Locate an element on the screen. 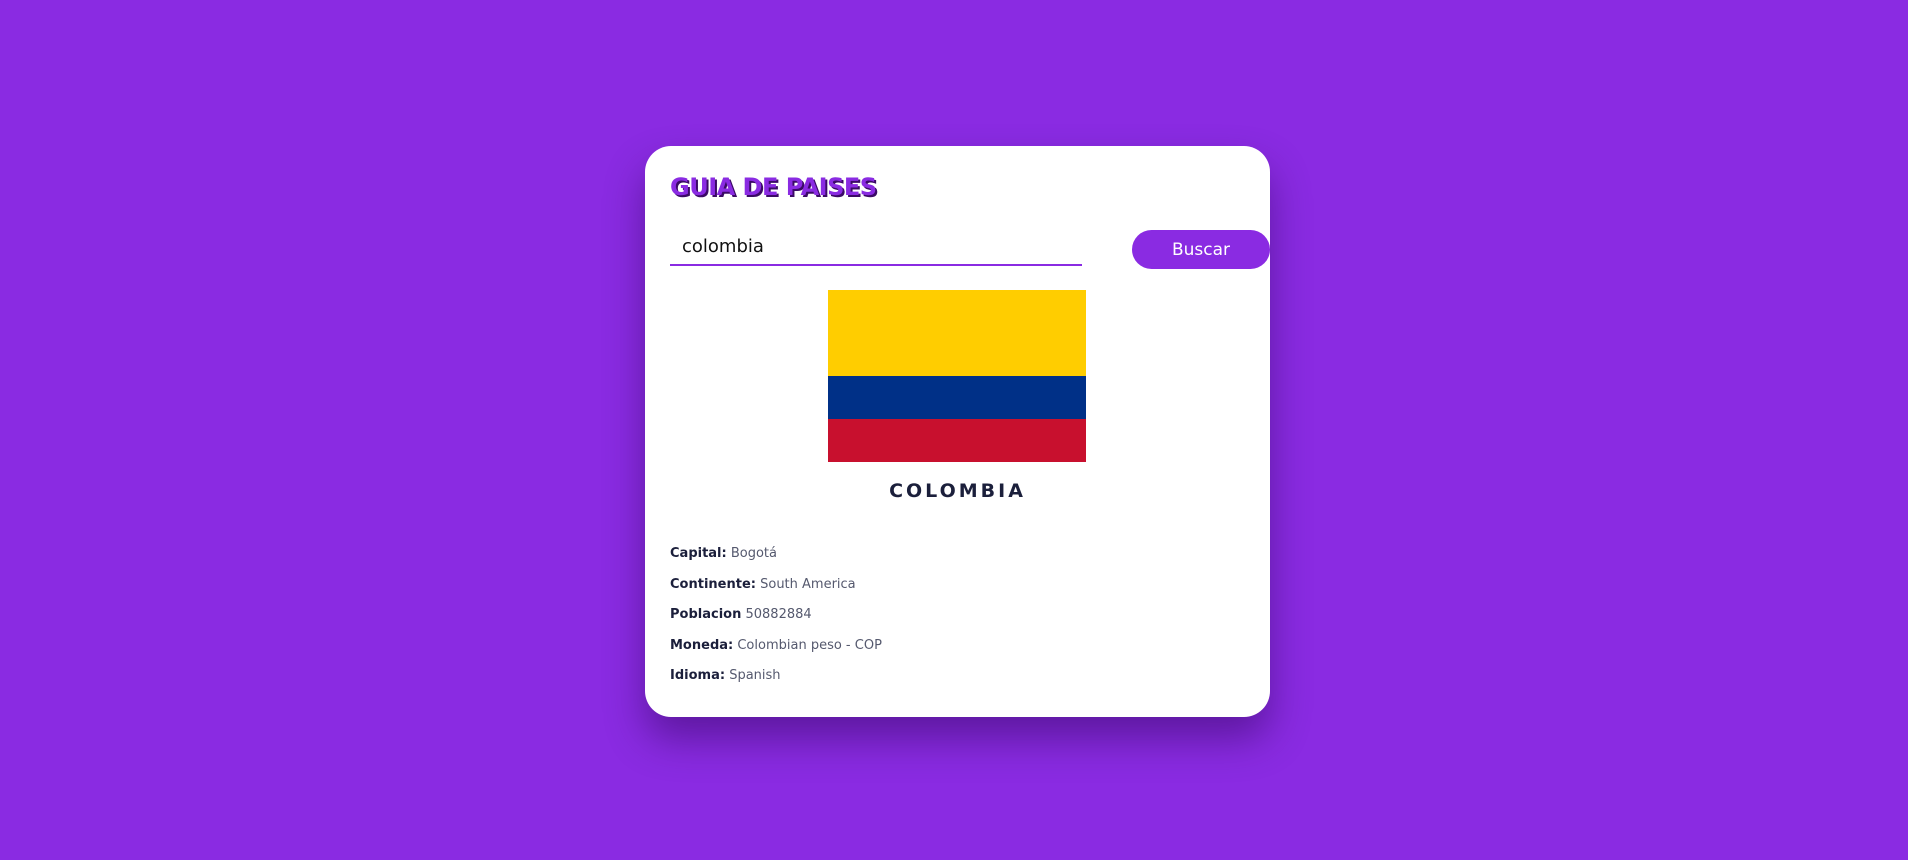 This screenshot has width=1908, height=860. flag-stripe-blue is located at coordinates (957, 397).